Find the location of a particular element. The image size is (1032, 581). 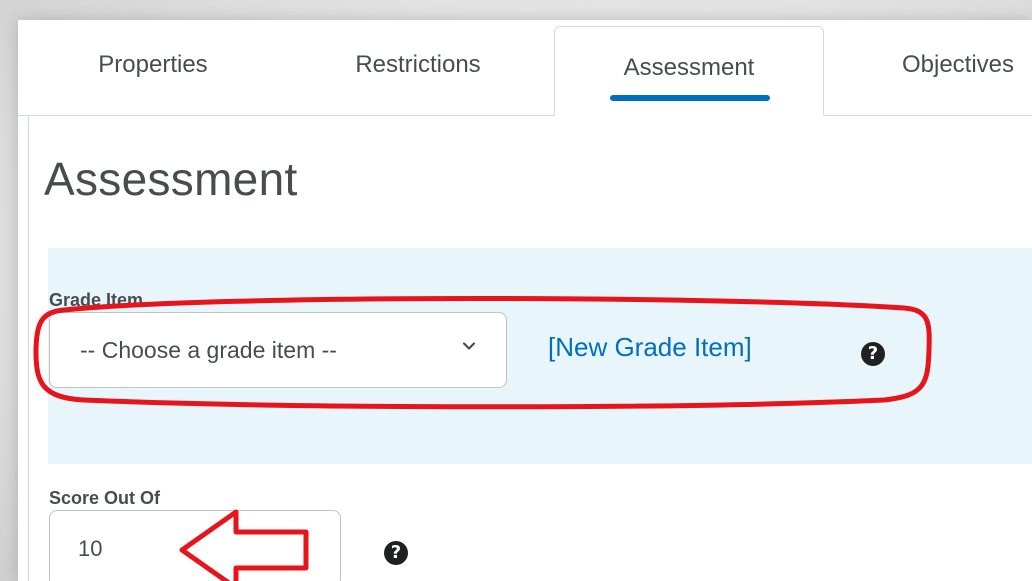

grade-item-label: Grade Item is located at coordinates (96, 300).